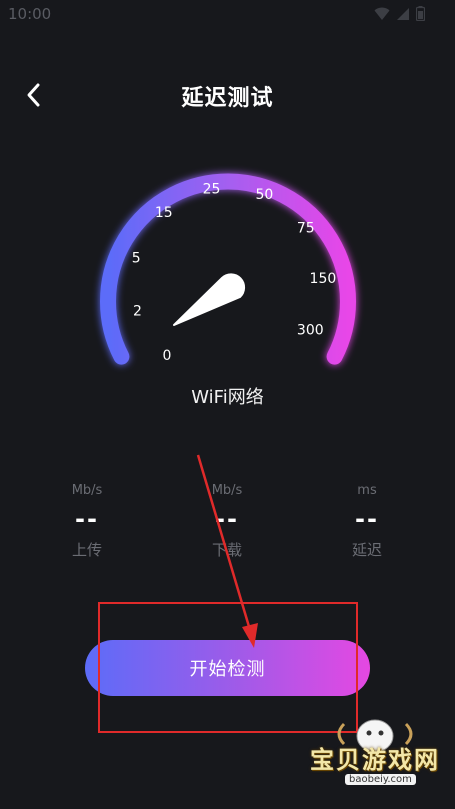 The image size is (455, 809). Describe the element at coordinates (306, 229) in the screenshot. I see `gauge-tick-label: 75` at that location.